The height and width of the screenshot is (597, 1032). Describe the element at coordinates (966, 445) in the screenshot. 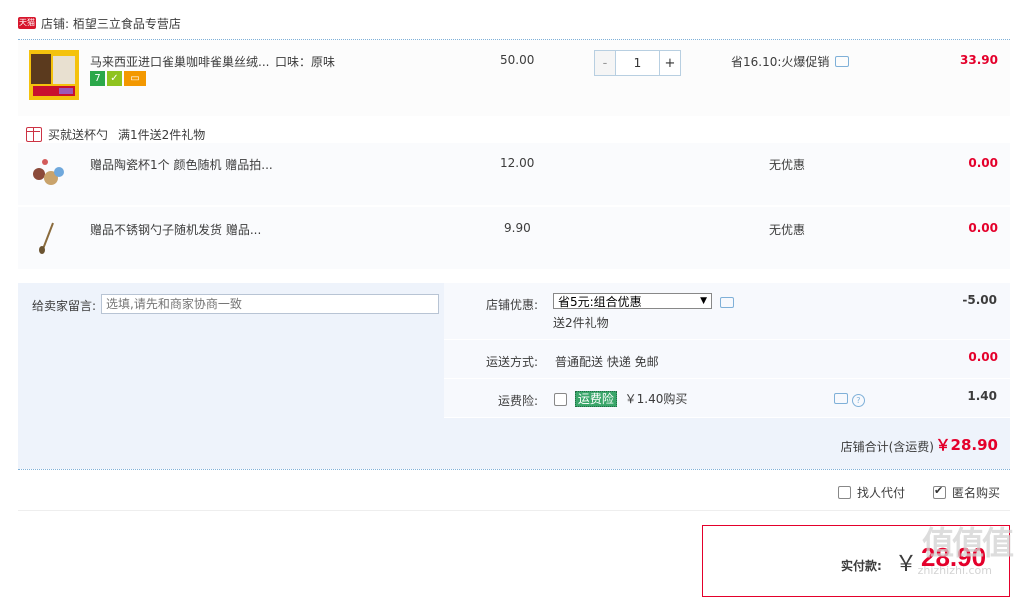

I see `shop-total-amount: ￥28.90` at that location.